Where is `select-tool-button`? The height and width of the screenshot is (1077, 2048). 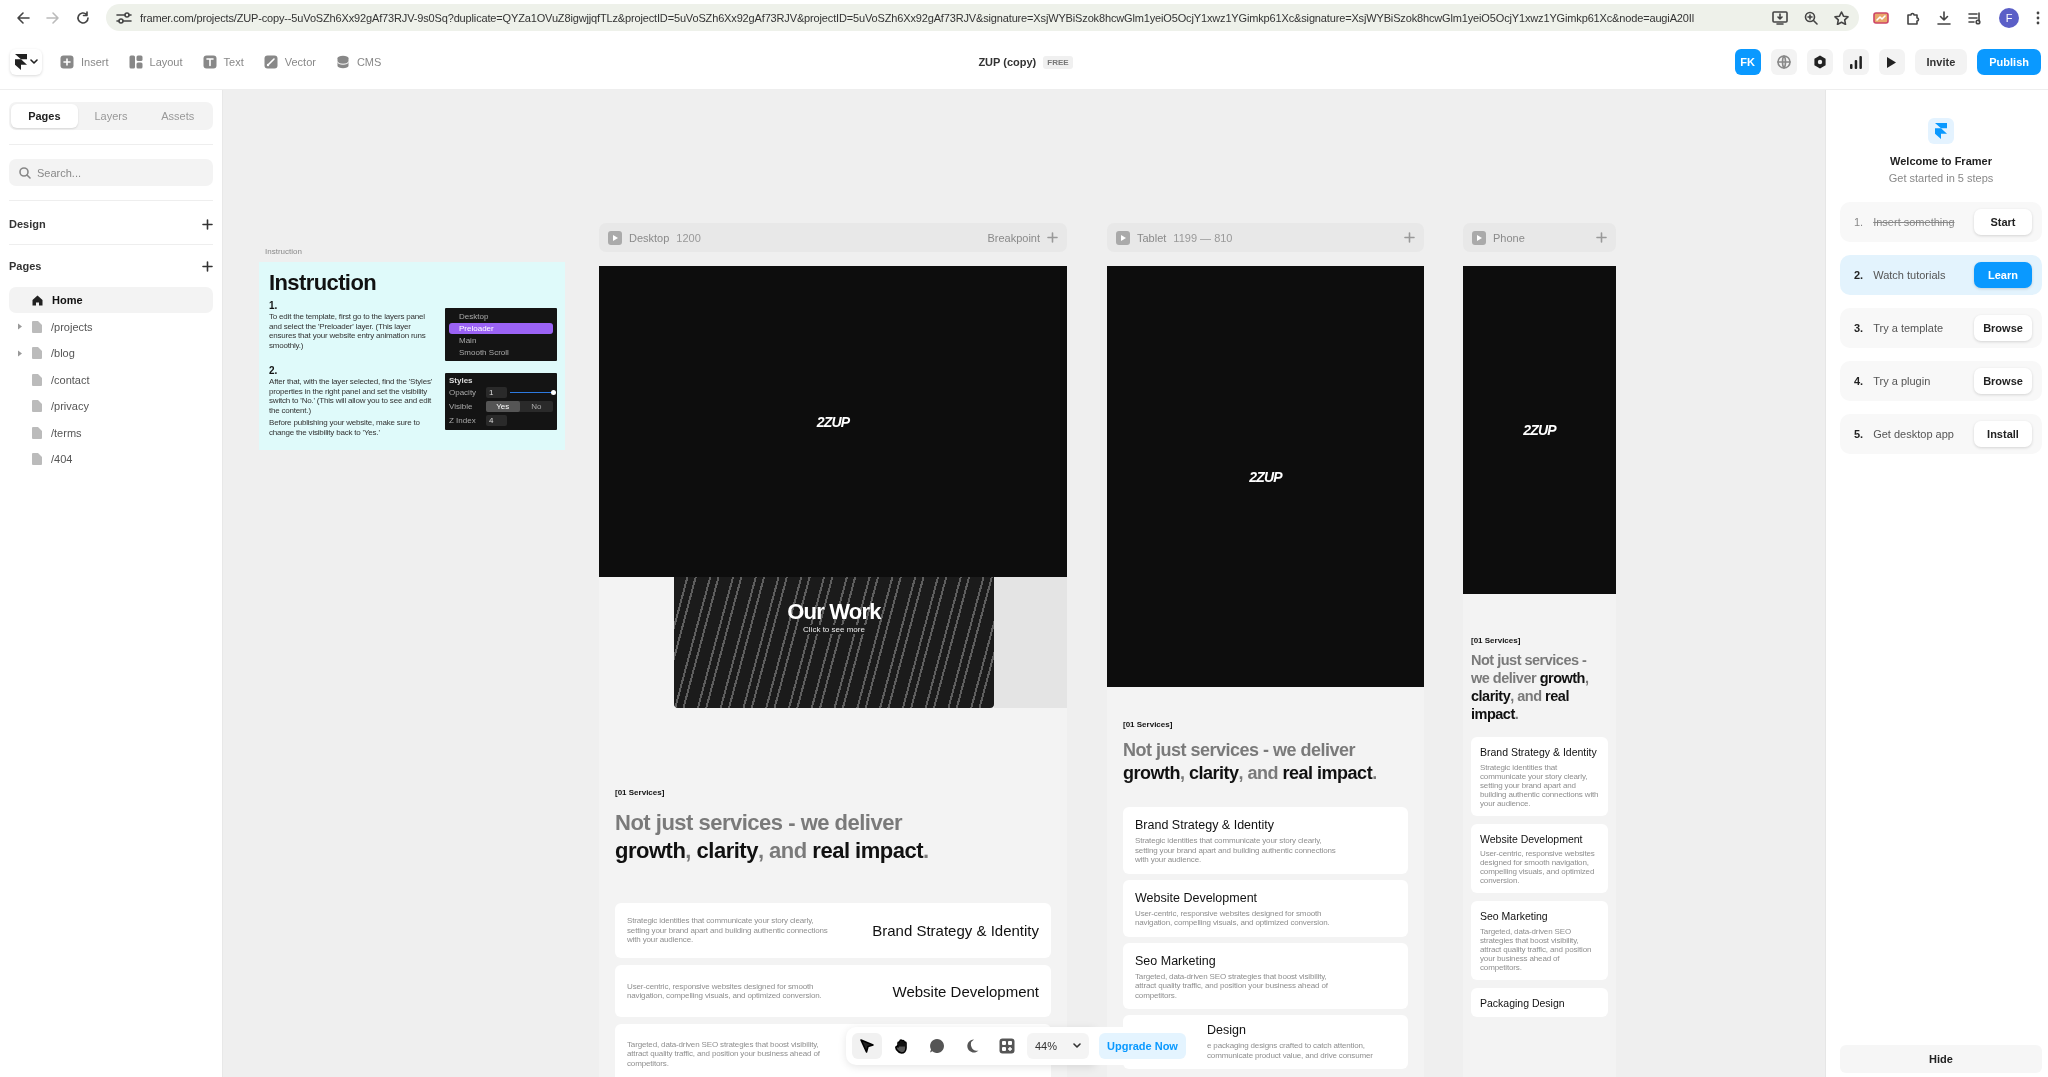
select-tool-button is located at coordinates (867, 1046).